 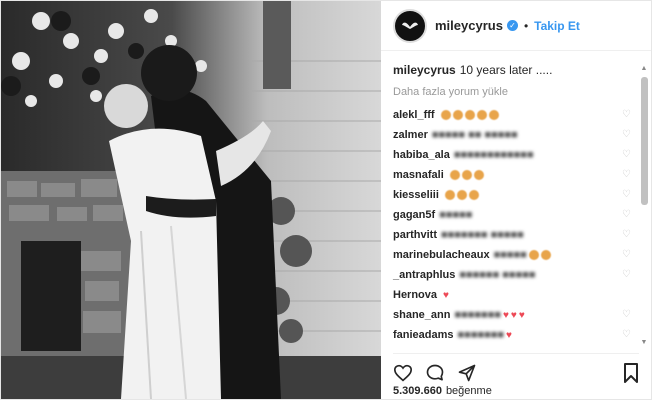 What do you see at coordinates (414, 215) in the screenshot?
I see `comment-username: gagan5f` at bounding box center [414, 215].